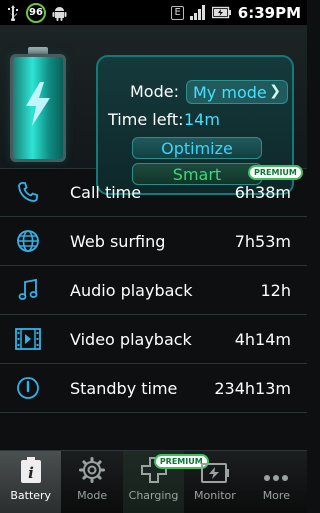 This screenshot has height=513, width=320. I want to click on tab-label: Charging, so click(153, 495).